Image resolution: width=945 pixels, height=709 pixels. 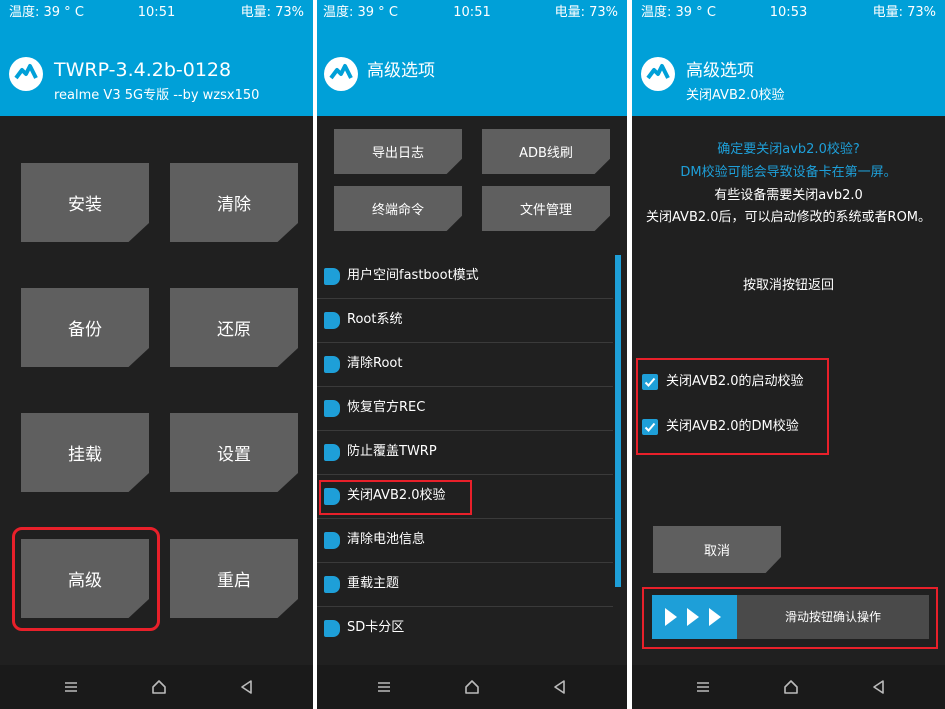 What do you see at coordinates (157, 95) in the screenshot?
I see `app-subtitle: realme V3 5G专版 --by wzsx150` at bounding box center [157, 95].